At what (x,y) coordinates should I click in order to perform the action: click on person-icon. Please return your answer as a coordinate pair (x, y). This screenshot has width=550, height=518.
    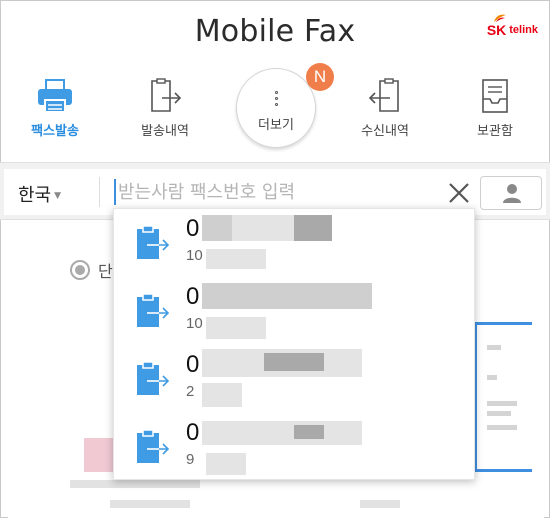
    Looking at the image, I should click on (512, 193).